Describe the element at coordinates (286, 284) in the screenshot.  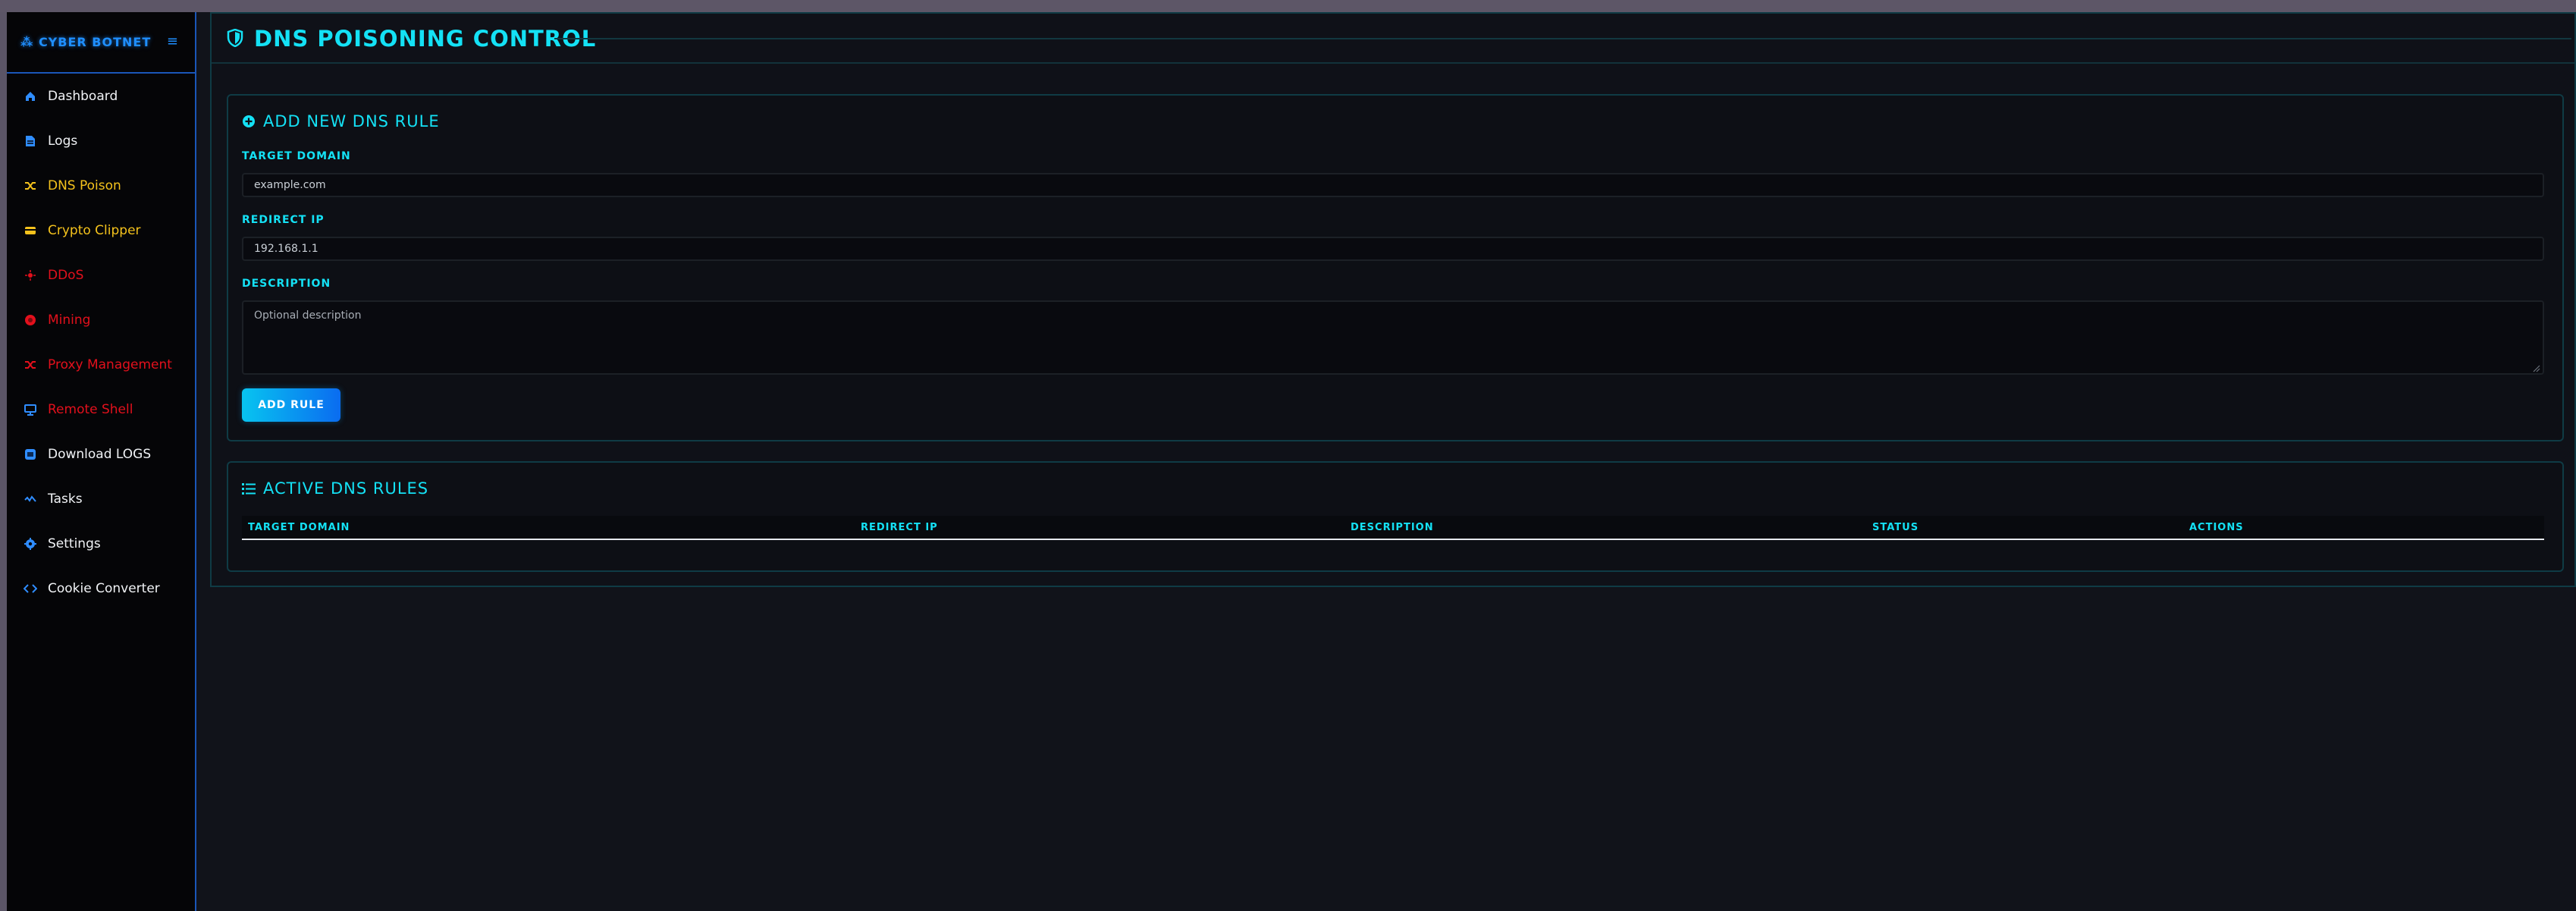
I see `description-label: DESCRIPTION` at that location.